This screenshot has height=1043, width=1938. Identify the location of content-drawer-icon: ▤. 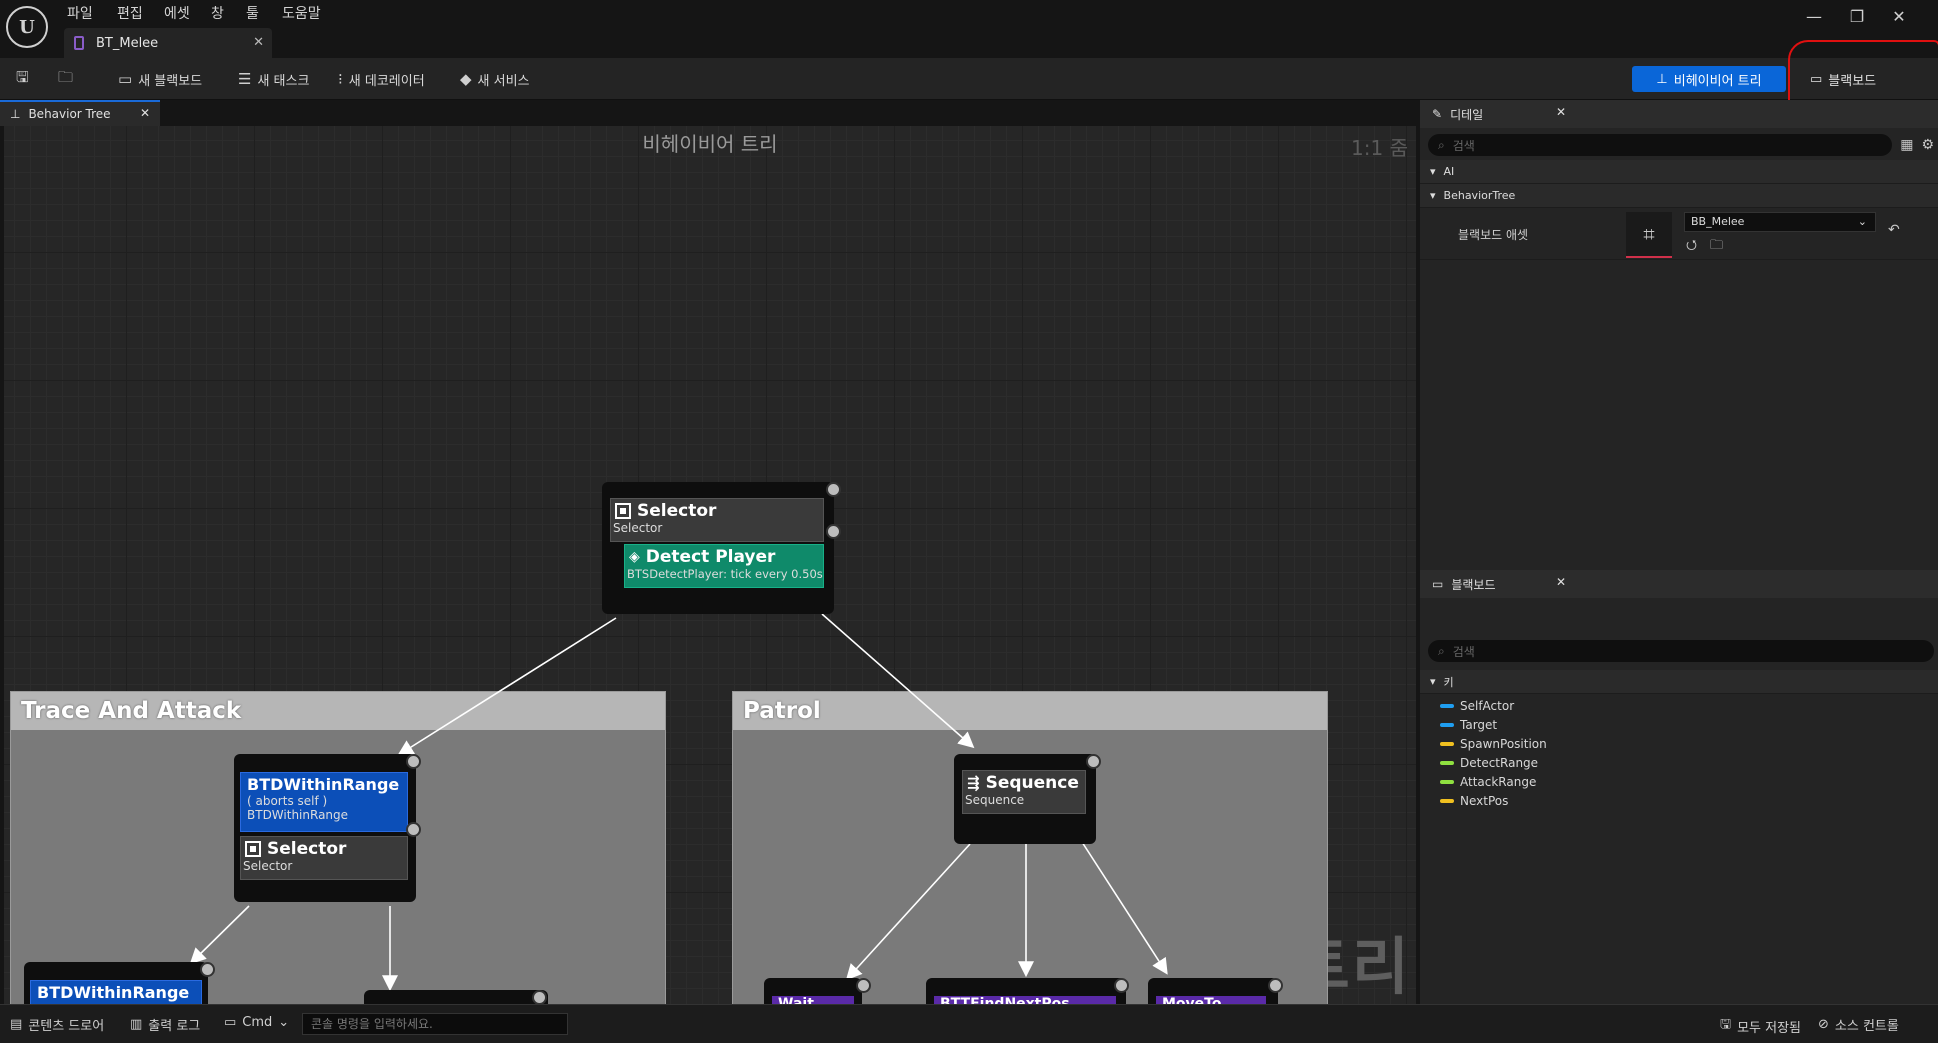
(16, 1024).